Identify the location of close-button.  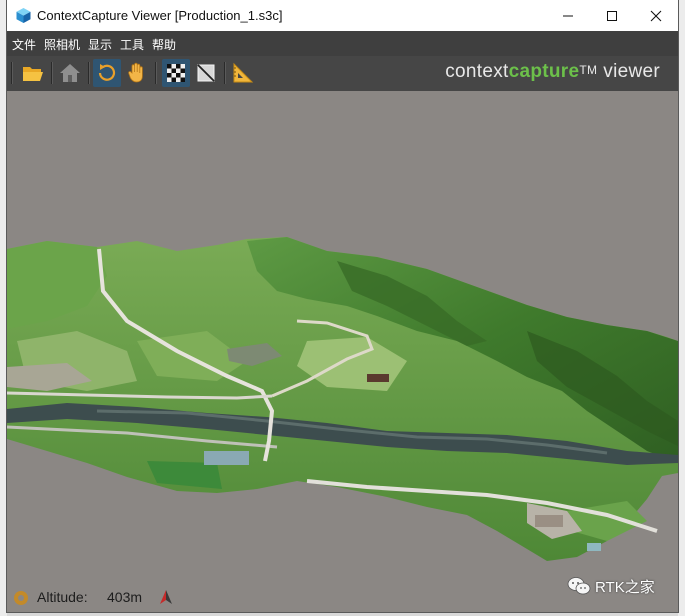
(656, 15).